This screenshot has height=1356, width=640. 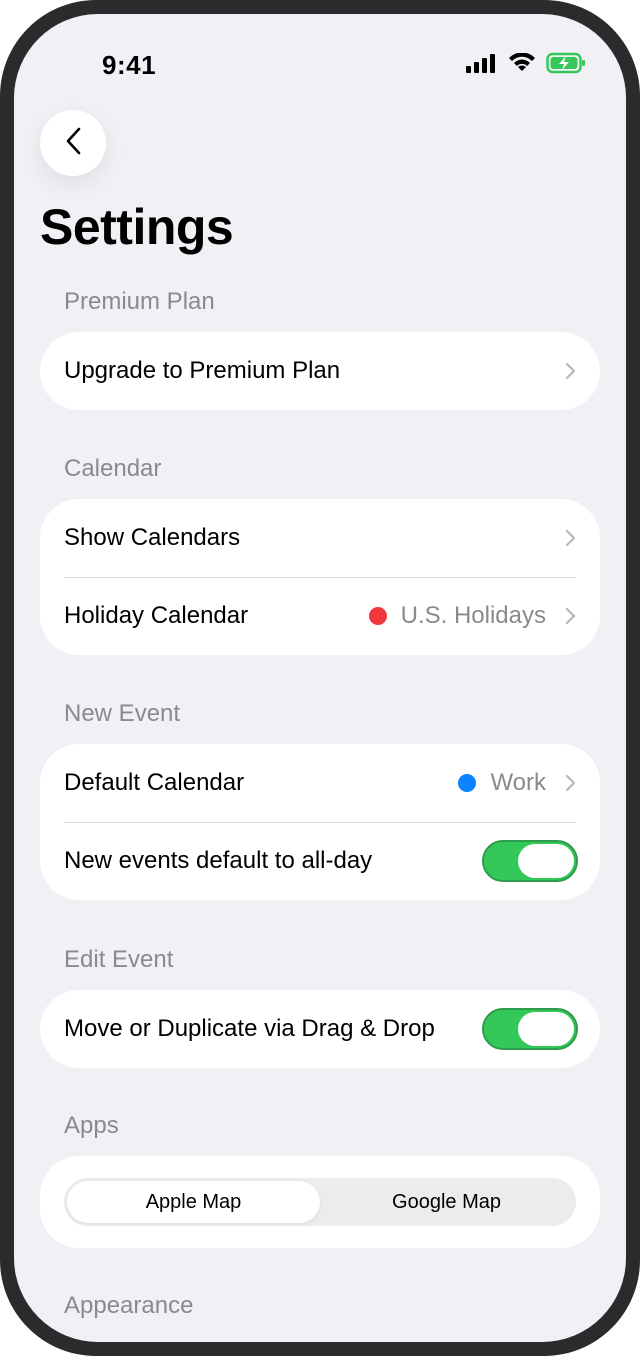 I want to click on drag-drop-label: Move or Duplicate via Drag & Drop, so click(x=249, y=1028).